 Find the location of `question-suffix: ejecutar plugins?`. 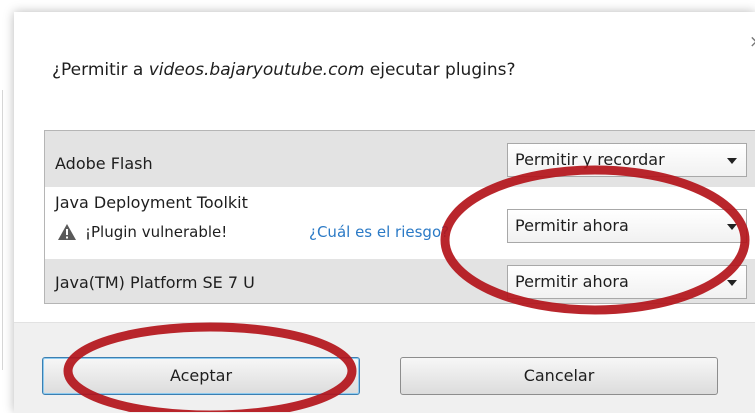

question-suffix: ejecutar plugins? is located at coordinates (440, 70).